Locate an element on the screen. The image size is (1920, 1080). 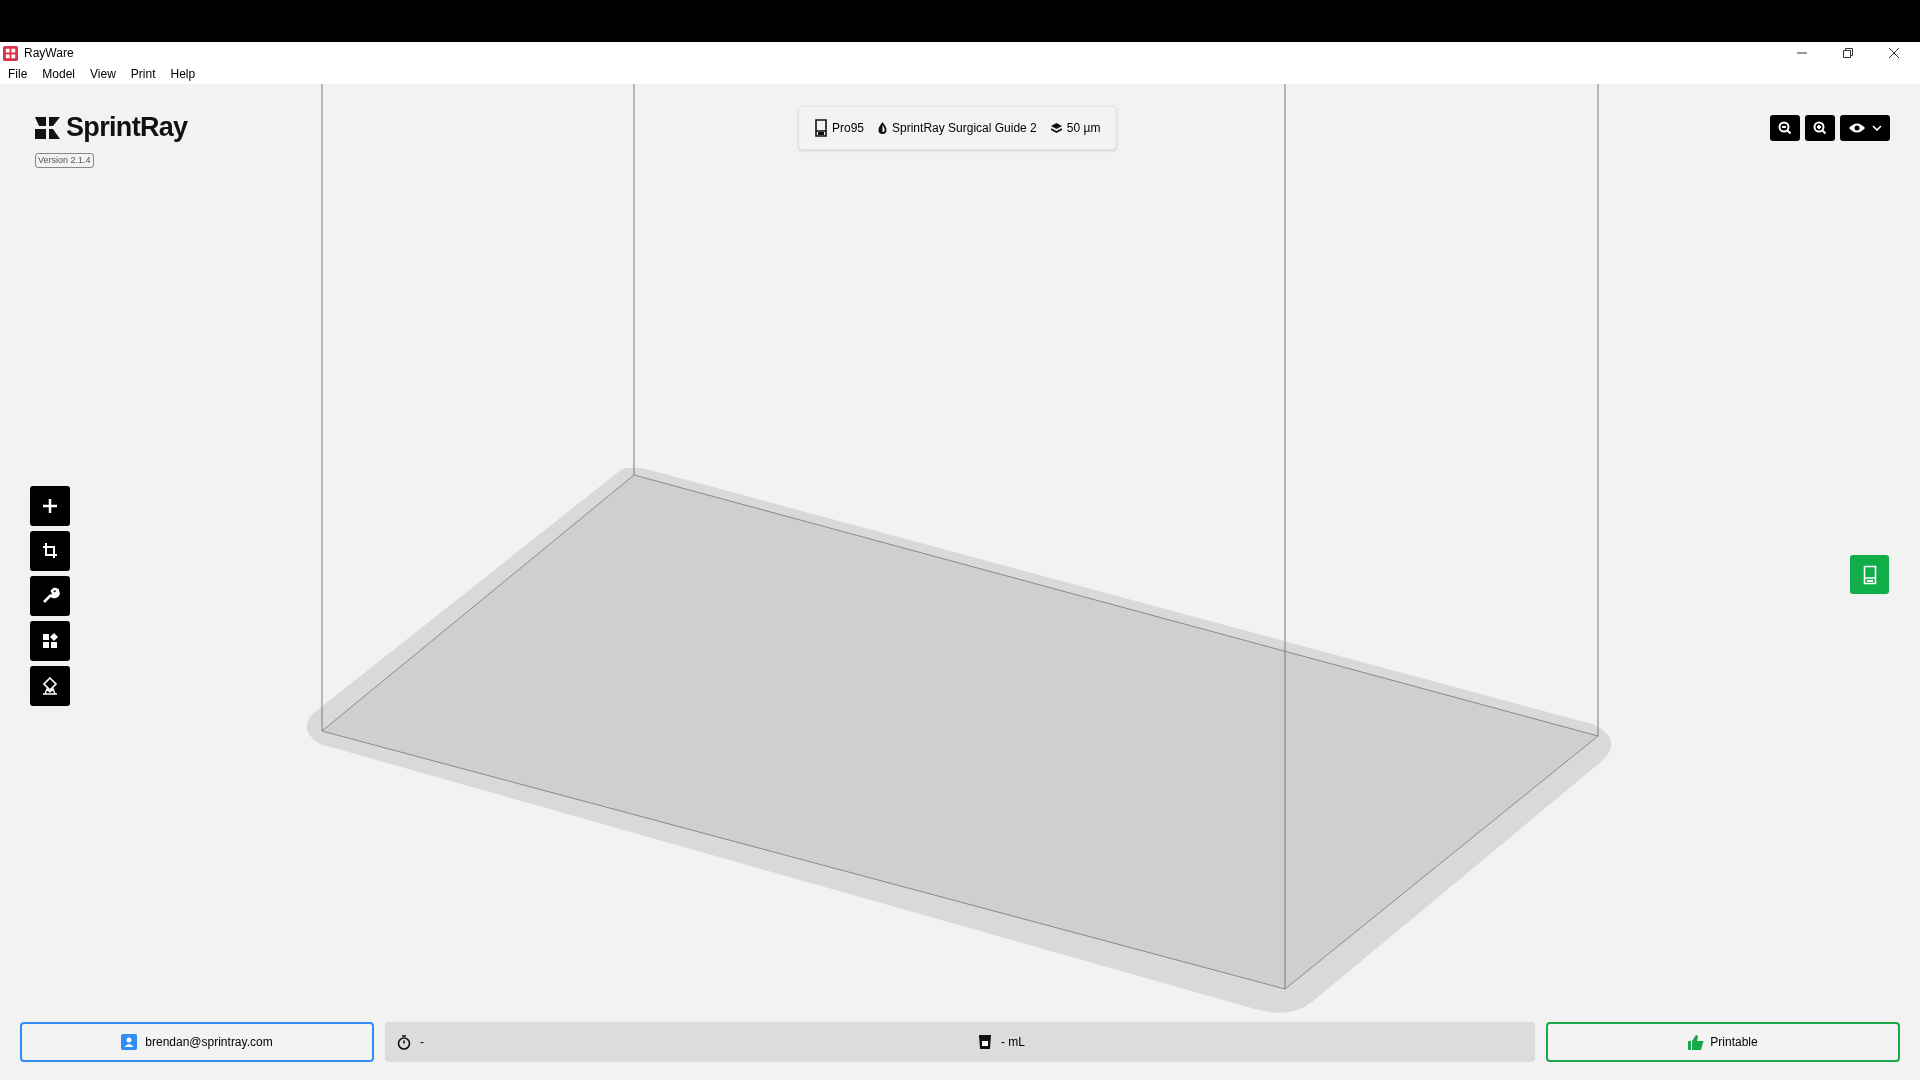
zoom-out-icon is located at coordinates (1785, 128).